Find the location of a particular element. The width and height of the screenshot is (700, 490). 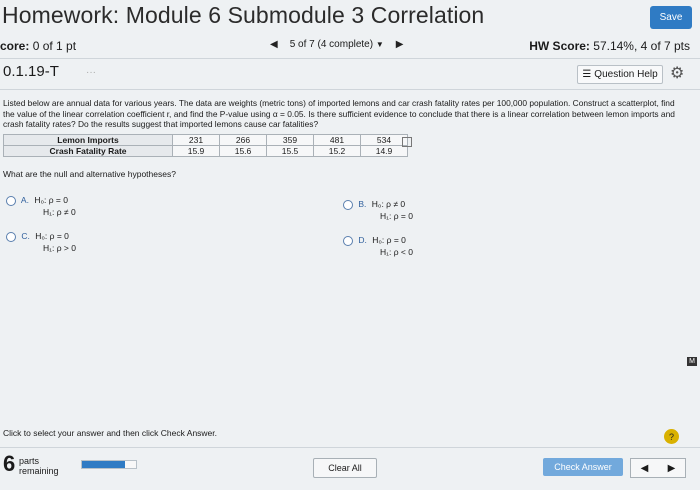

table-cell: 15.2 is located at coordinates (337, 151).